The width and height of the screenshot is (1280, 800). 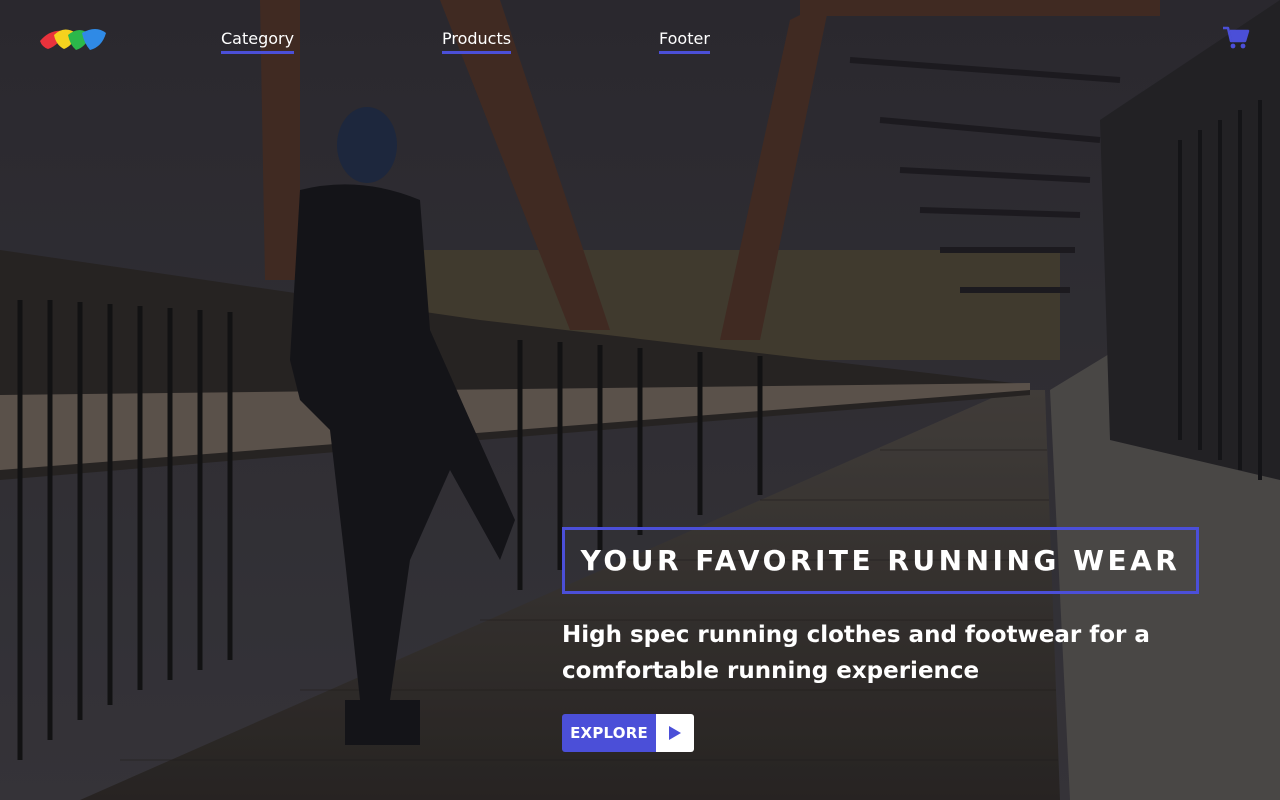 What do you see at coordinates (1236, 38) in the screenshot?
I see `cart-icon` at bounding box center [1236, 38].